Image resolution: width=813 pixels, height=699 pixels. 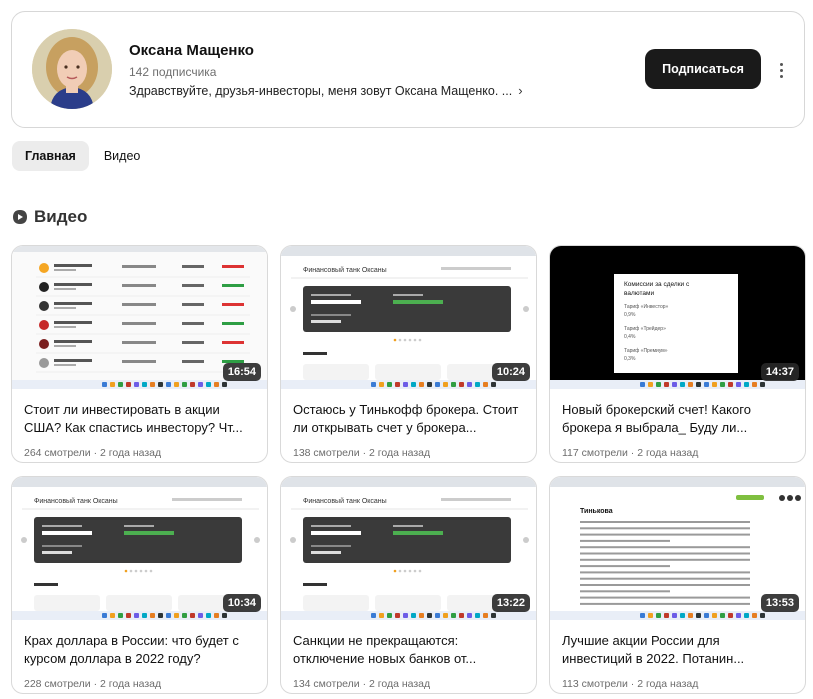 What do you see at coordinates (50, 156) in the screenshot?
I see `tab-main: Главная` at bounding box center [50, 156].